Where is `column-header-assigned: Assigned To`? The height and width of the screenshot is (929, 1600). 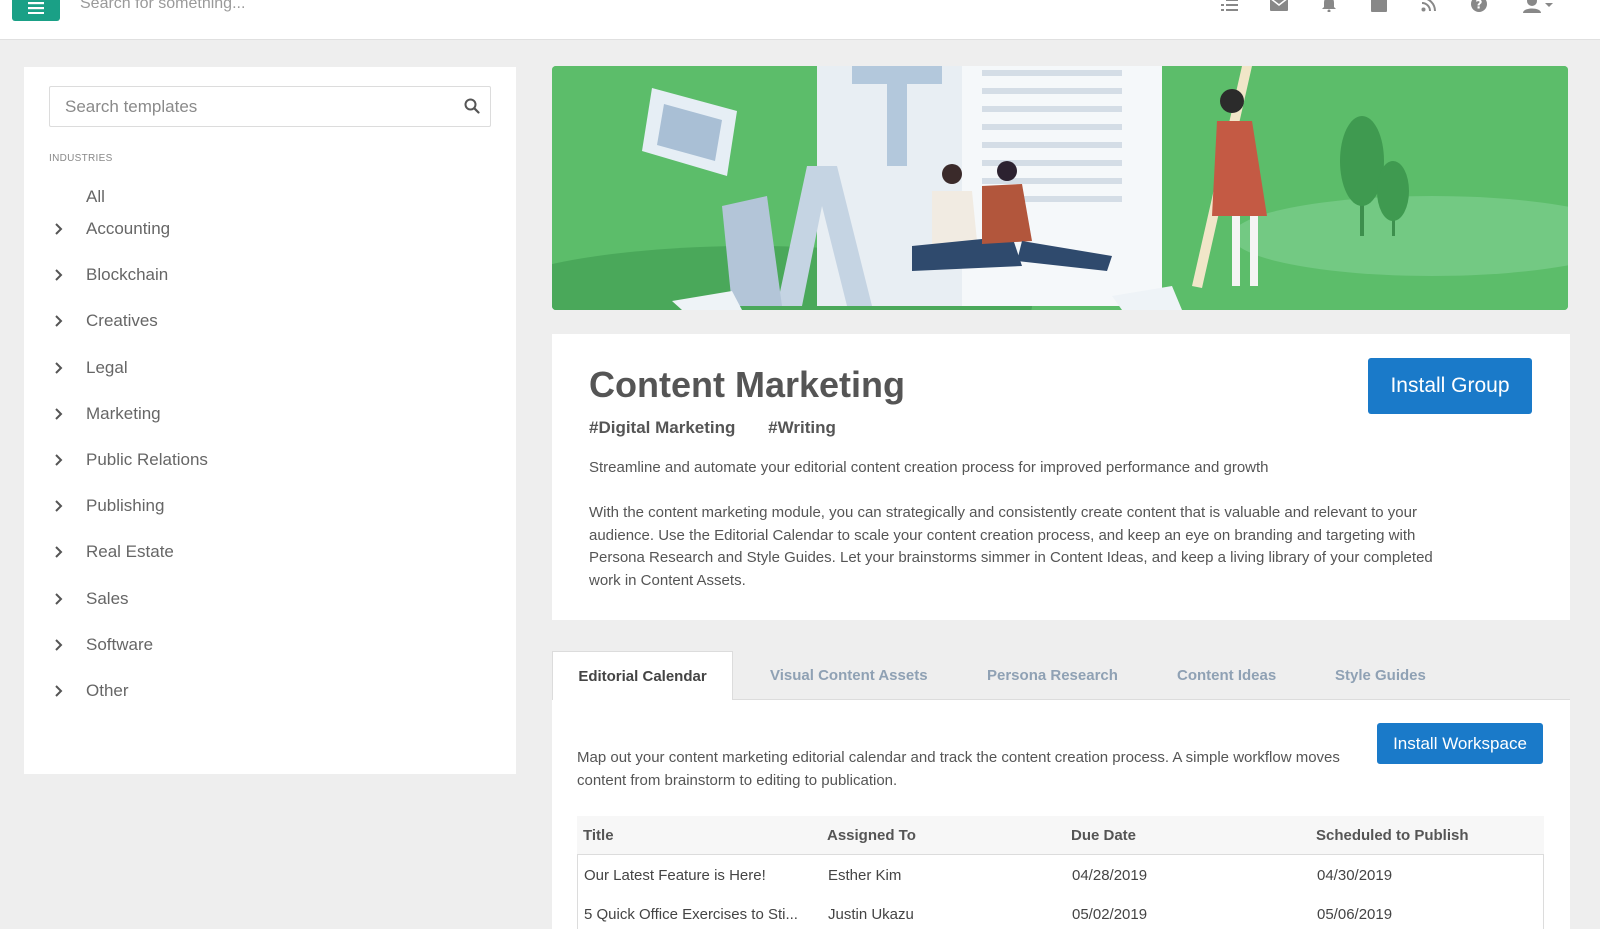
column-header-assigned: Assigned To is located at coordinates (871, 835).